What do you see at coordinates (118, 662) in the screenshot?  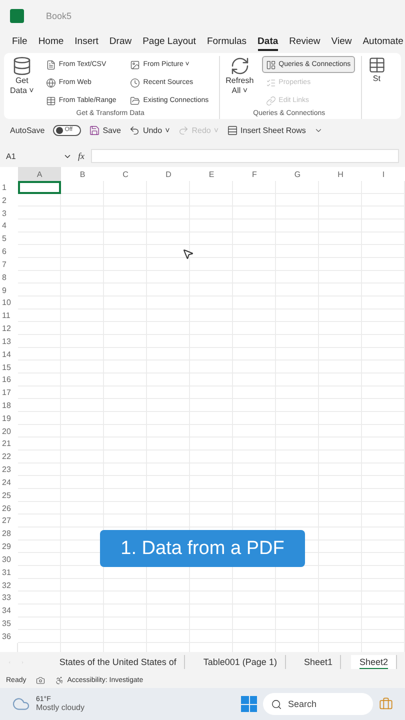 I see `sheet-tab: States of the United States of` at bounding box center [118, 662].